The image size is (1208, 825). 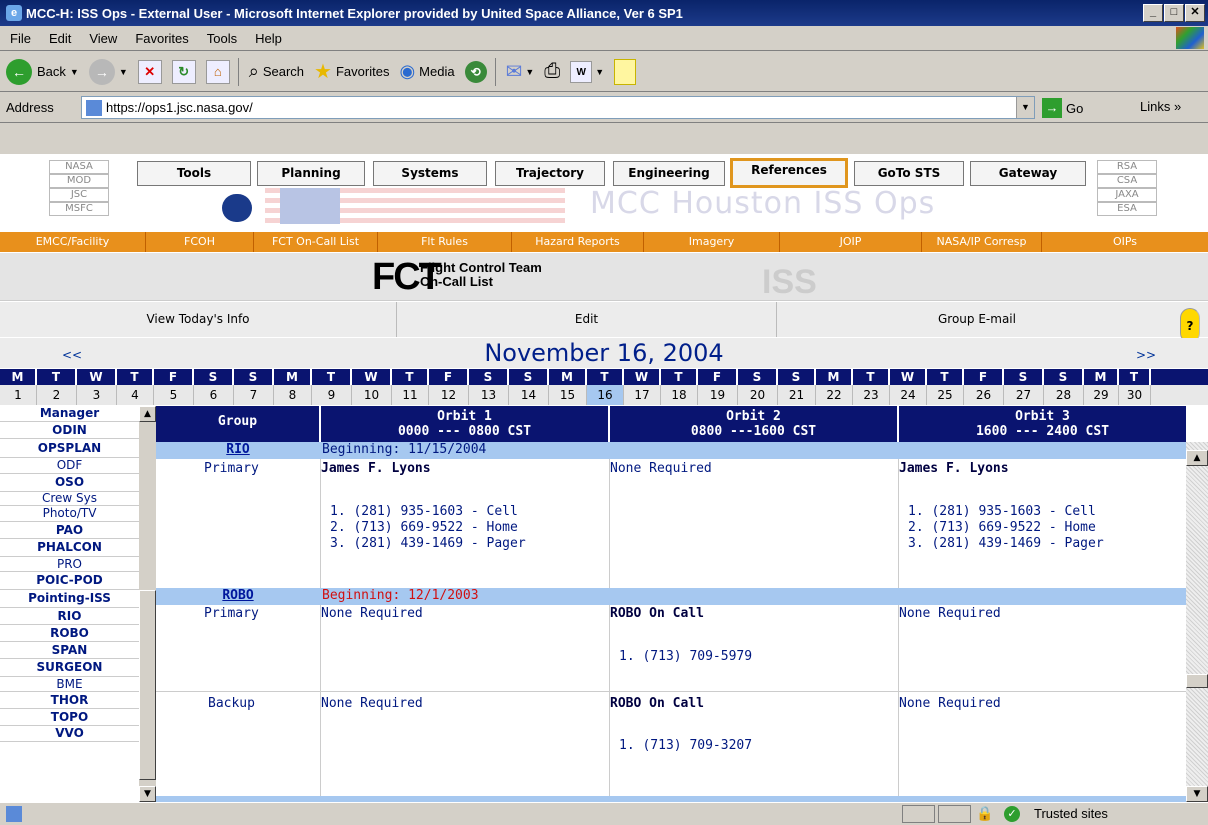 What do you see at coordinates (1028, 173) in the screenshot?
I see `nav-gateway: Gateway` at bounding box center [1028, 173].